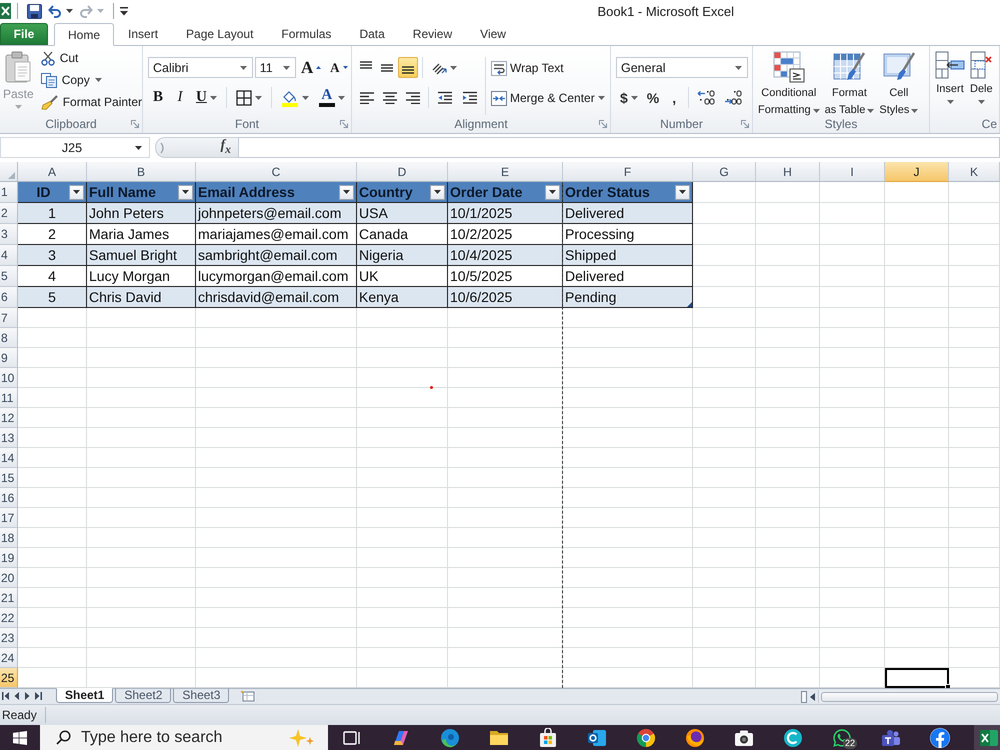 The height and width of the screenshot is (750, 1000). Describe the element at coordinates (220, 34) in the screenshot. I see `ribbon-tab: Page Layout` at that location.